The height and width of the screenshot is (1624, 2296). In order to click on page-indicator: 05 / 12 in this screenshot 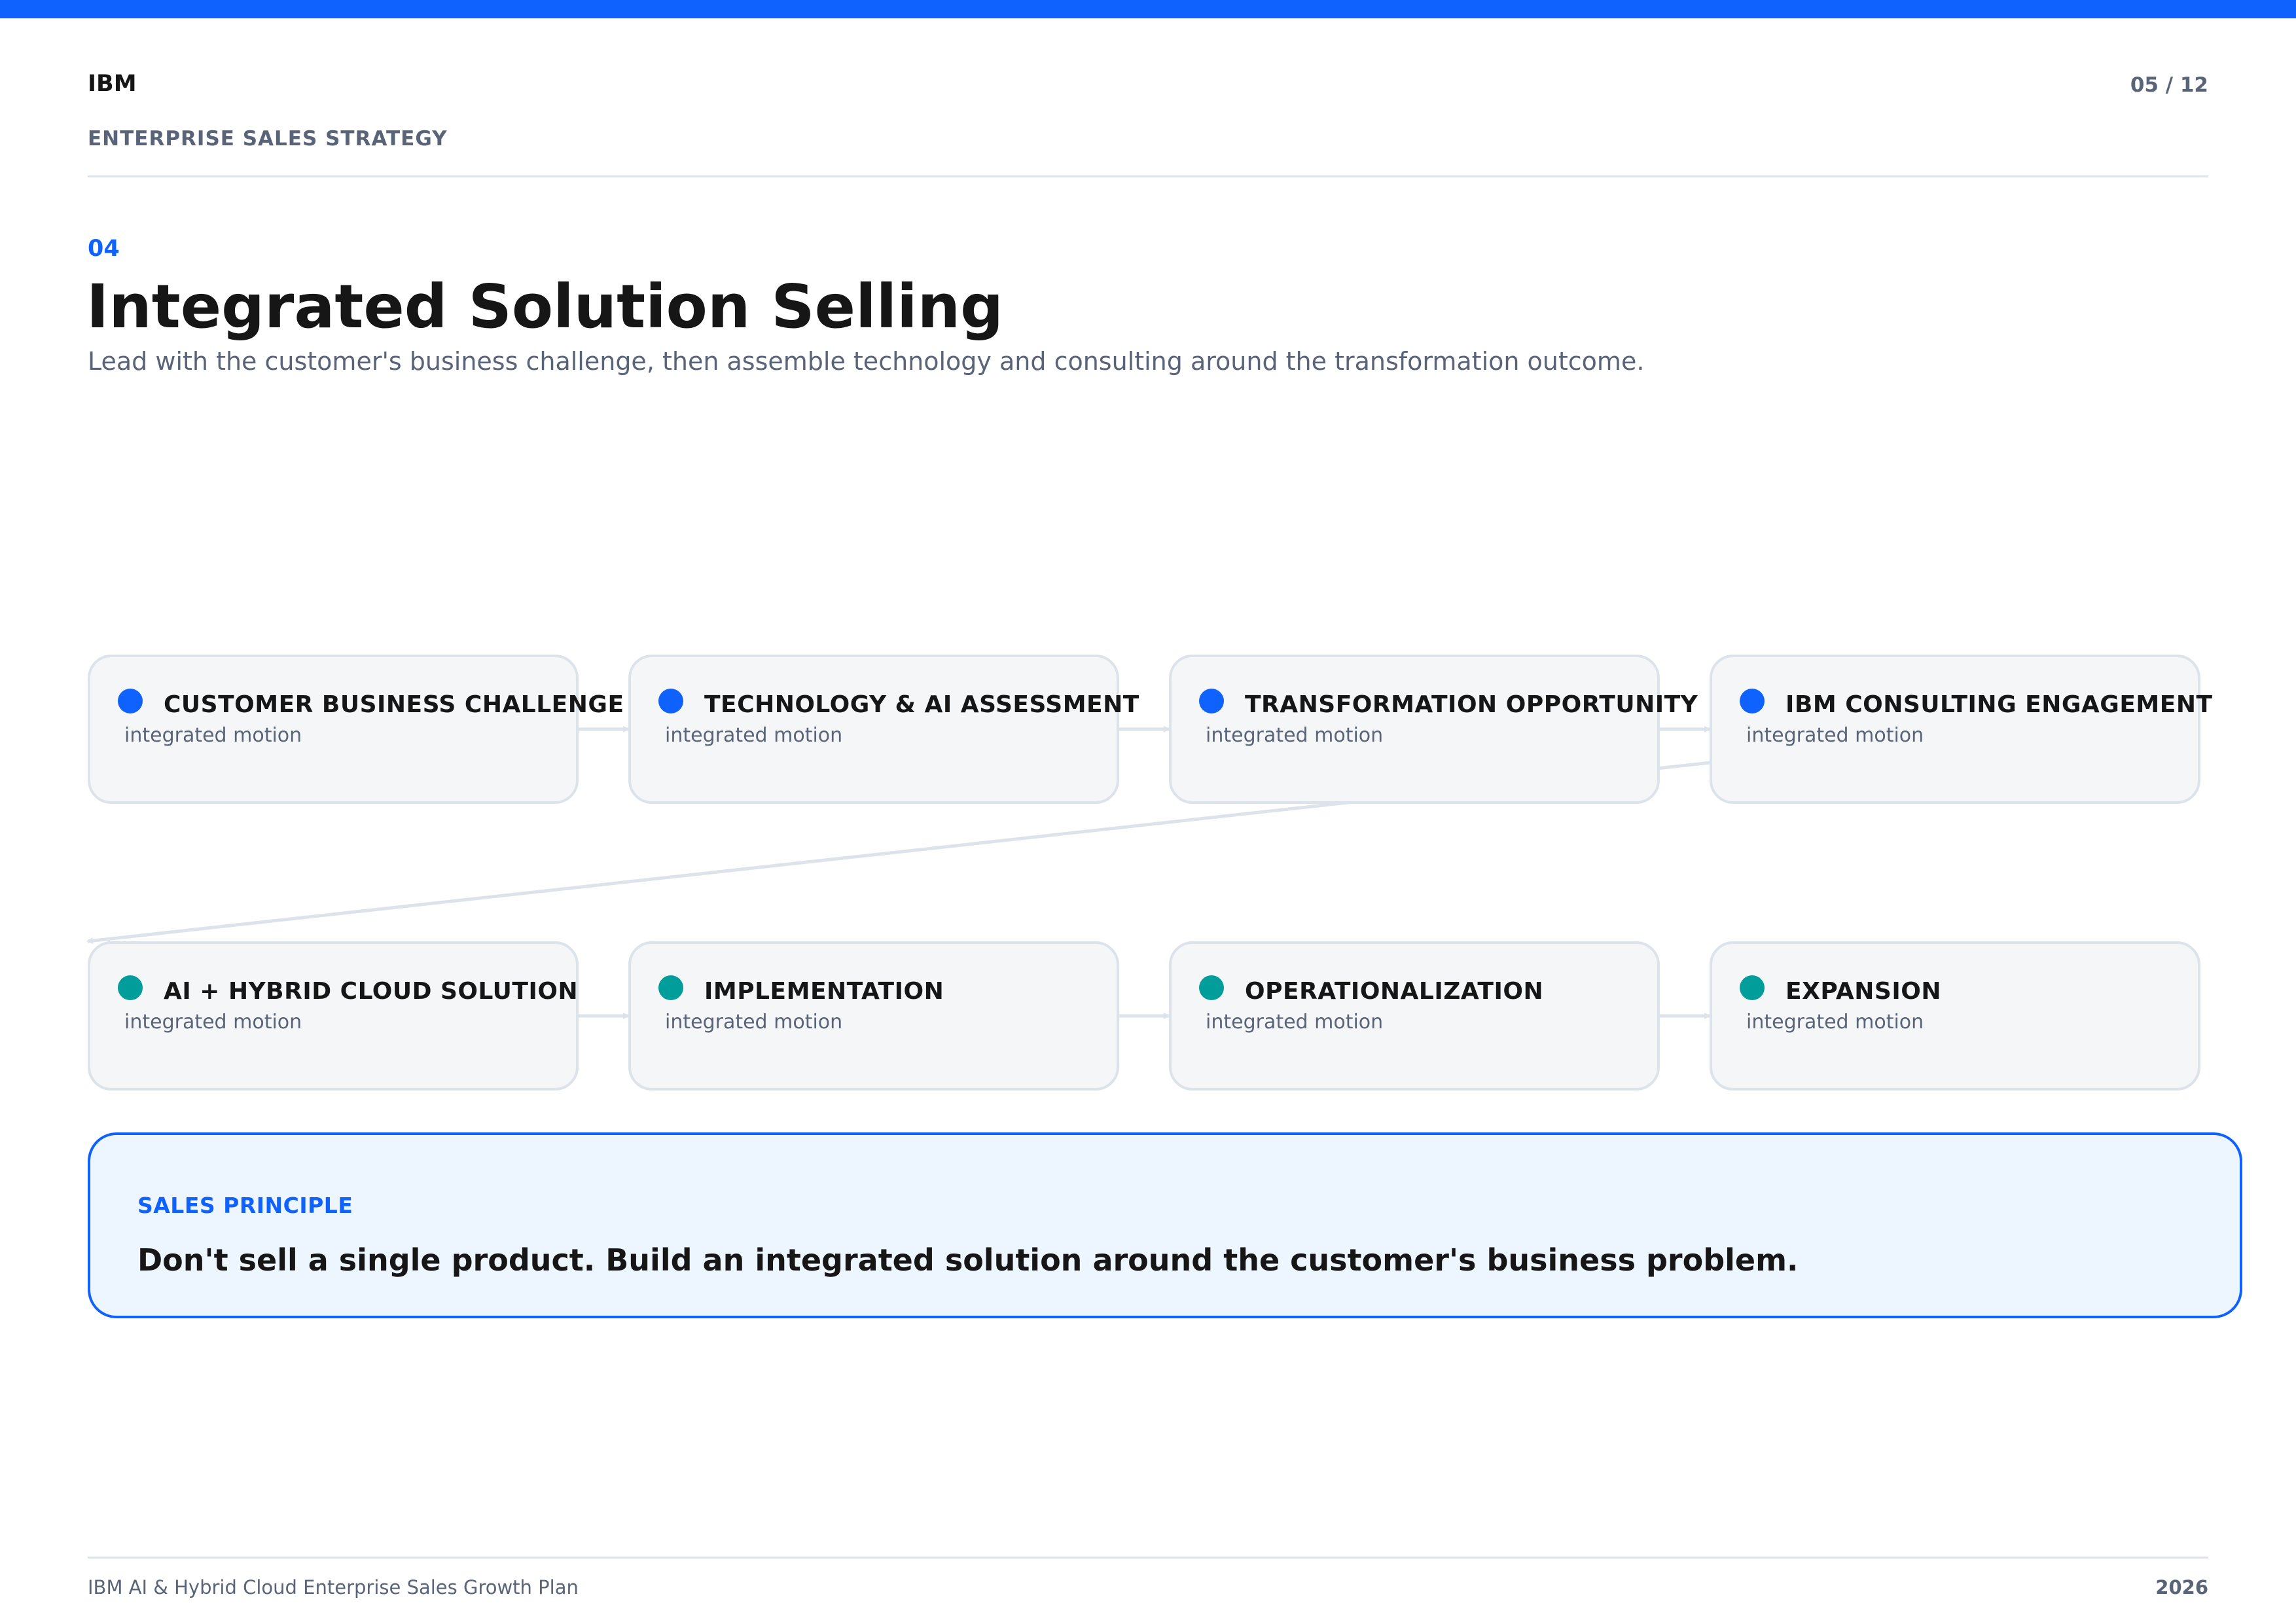, I will do `click(2169, 85)`.